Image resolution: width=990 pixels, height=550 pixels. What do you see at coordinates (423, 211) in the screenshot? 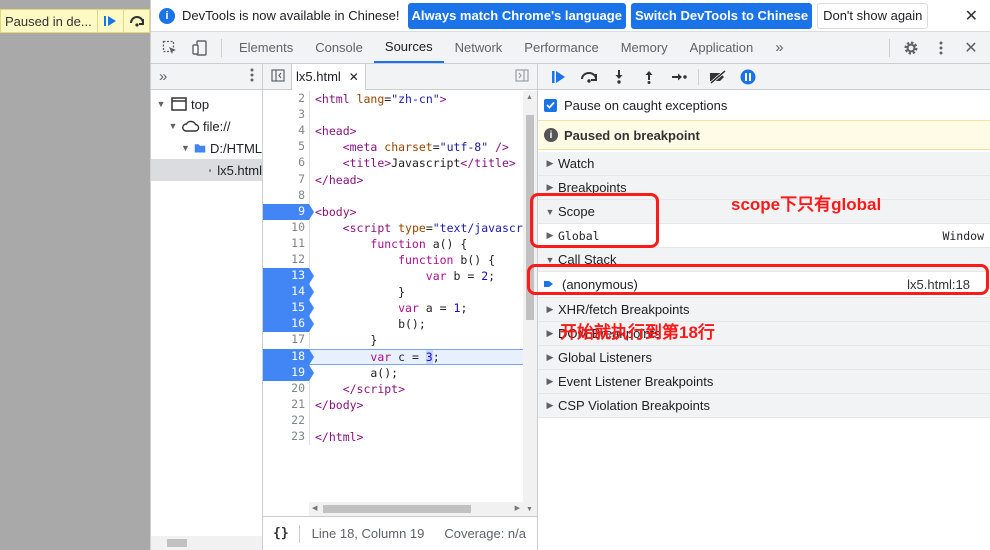
I see `code-text: <body>` at bounding box center [423, 211].